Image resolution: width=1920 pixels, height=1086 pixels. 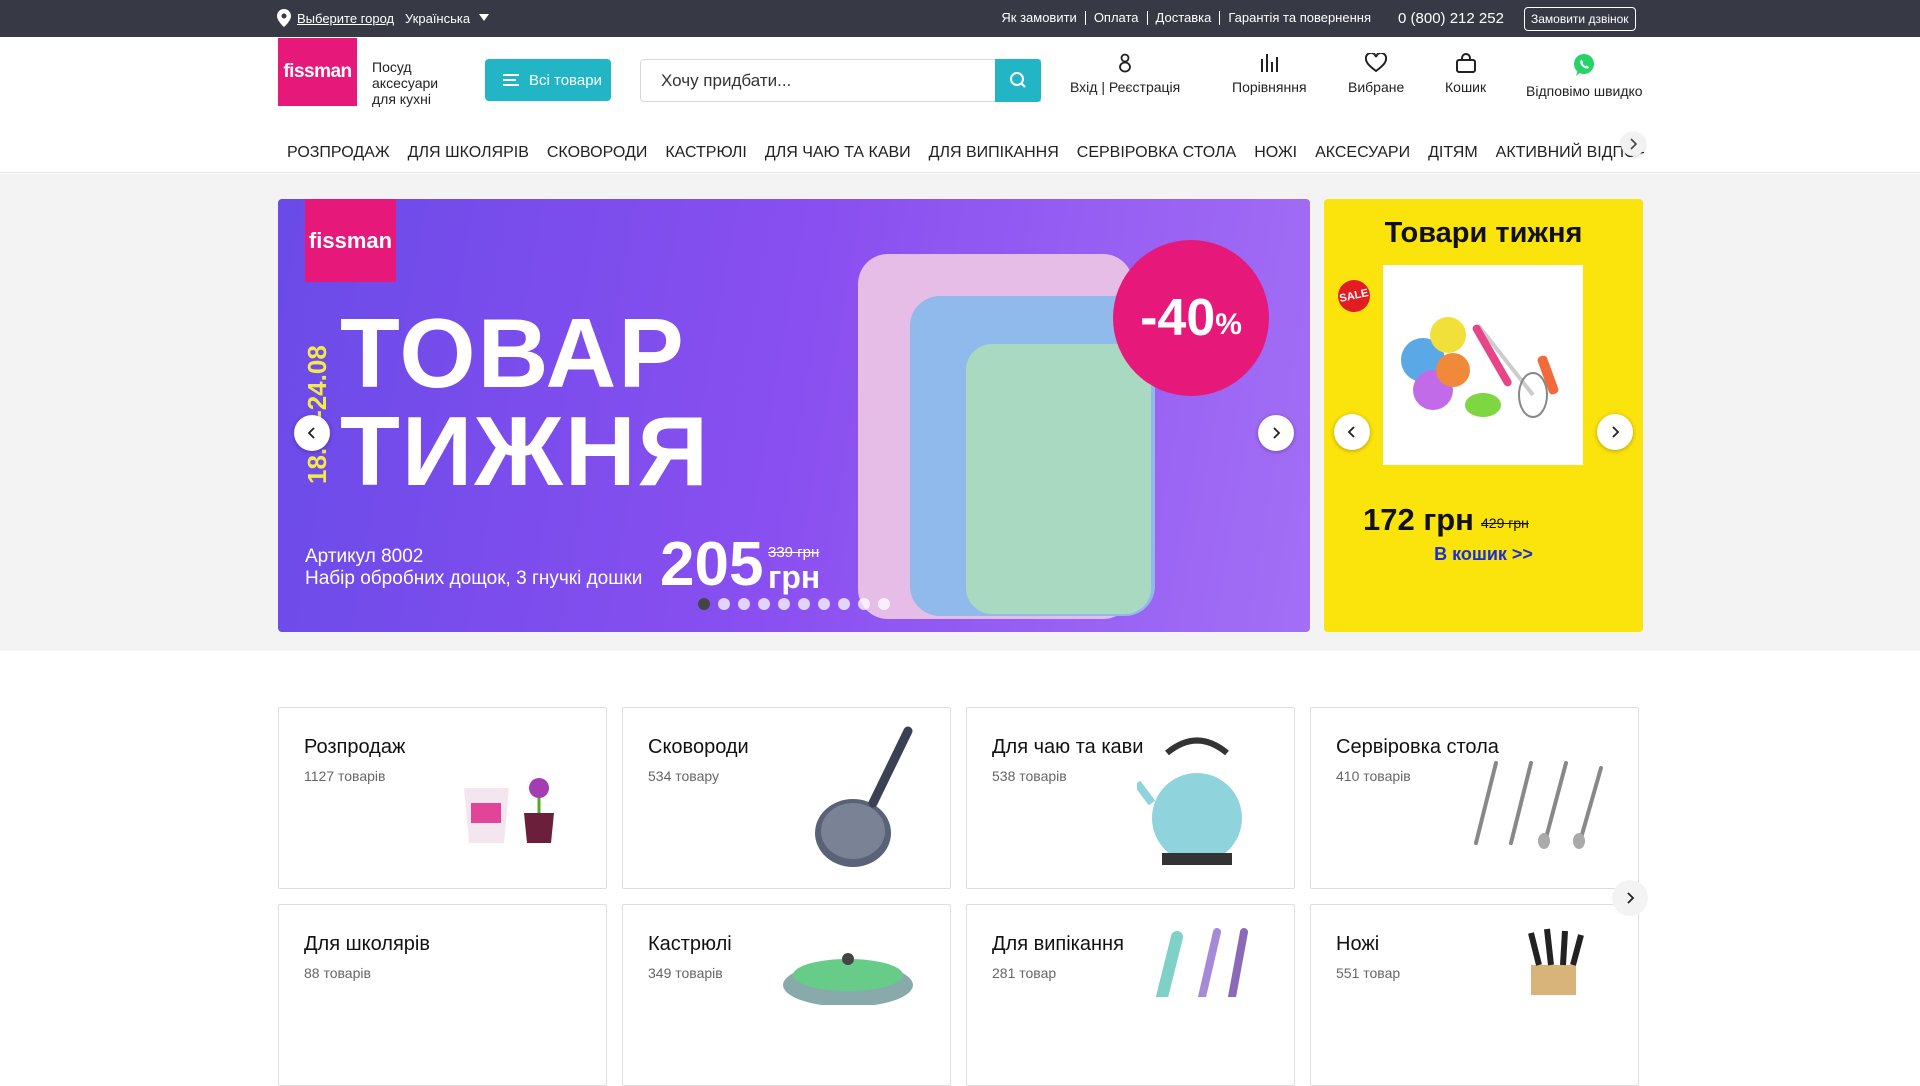 What do you see at coordinates (1270, 63) in the screenshot?
I see `compare-icon` at bounding box center [1270, 63].